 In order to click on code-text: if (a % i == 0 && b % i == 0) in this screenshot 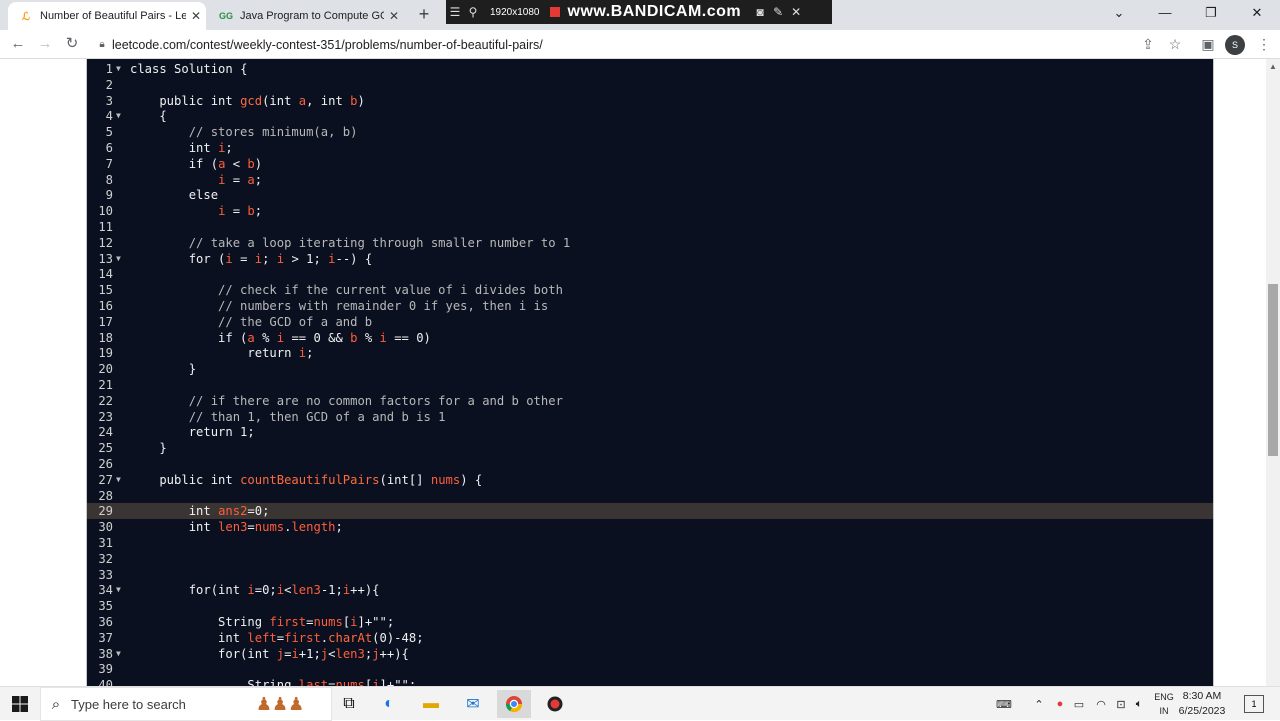, I will do `click(280, 338)`.